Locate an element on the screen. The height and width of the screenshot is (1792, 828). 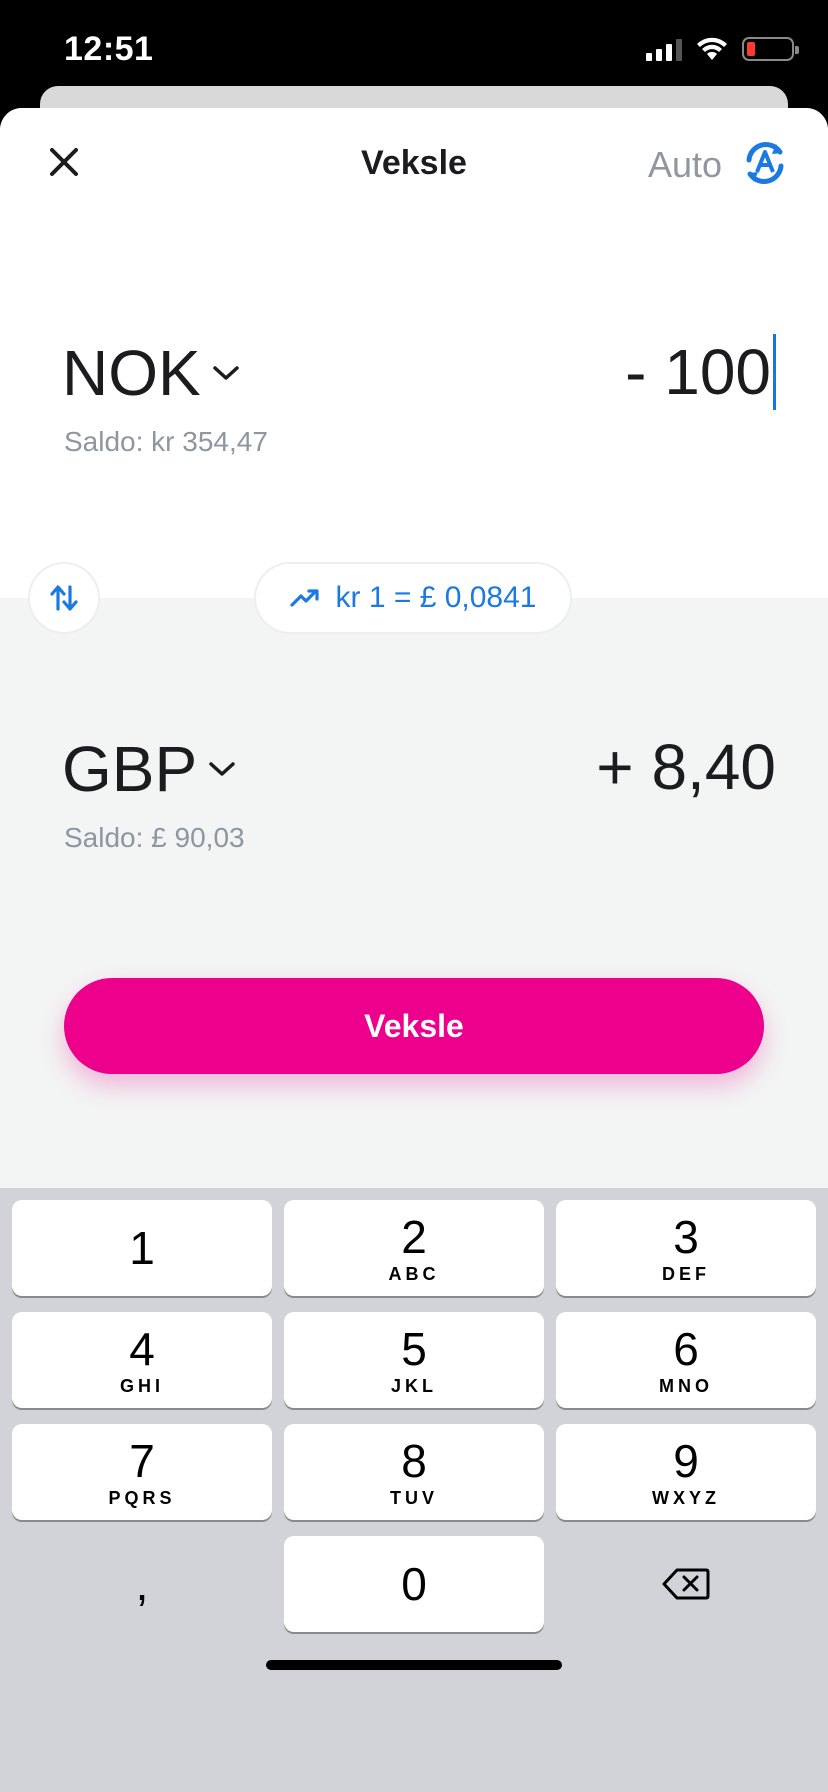
swap-currencies-button is located at coordinates (64, 598).